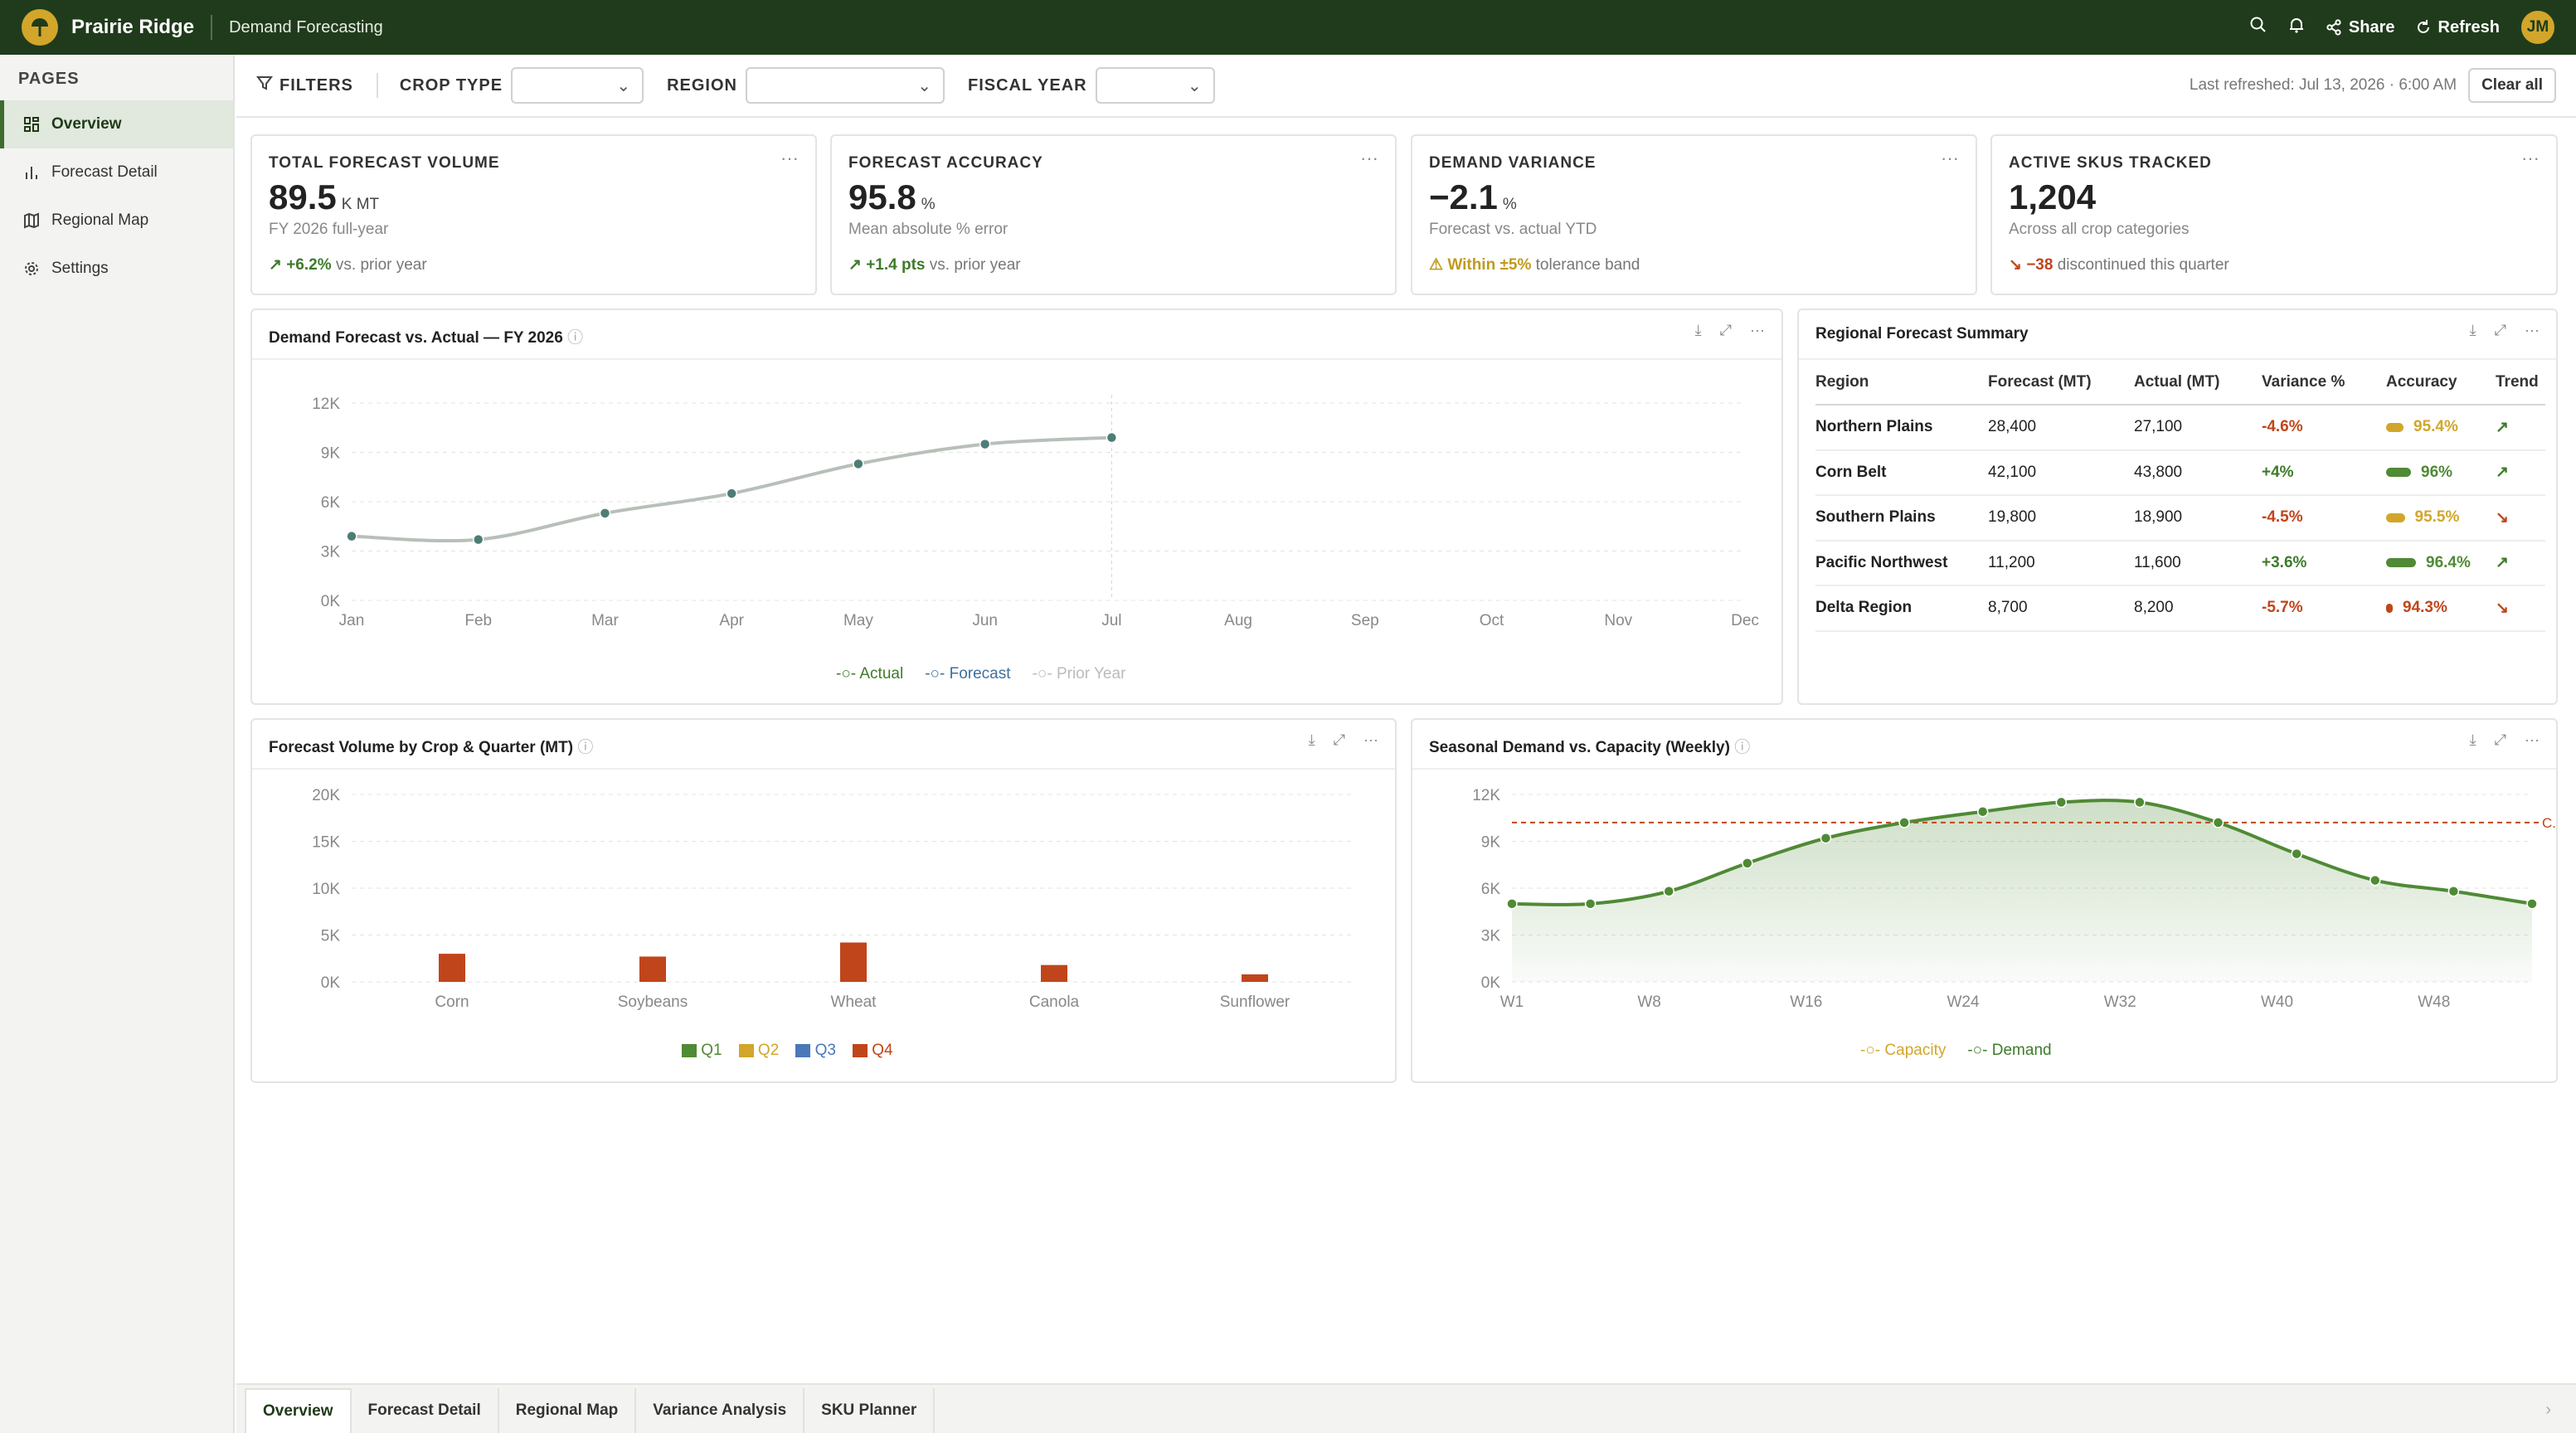 This screenshot has width=2576, height=1433. I want to click on trend-value: Within ±5%, so click(1490, 265).